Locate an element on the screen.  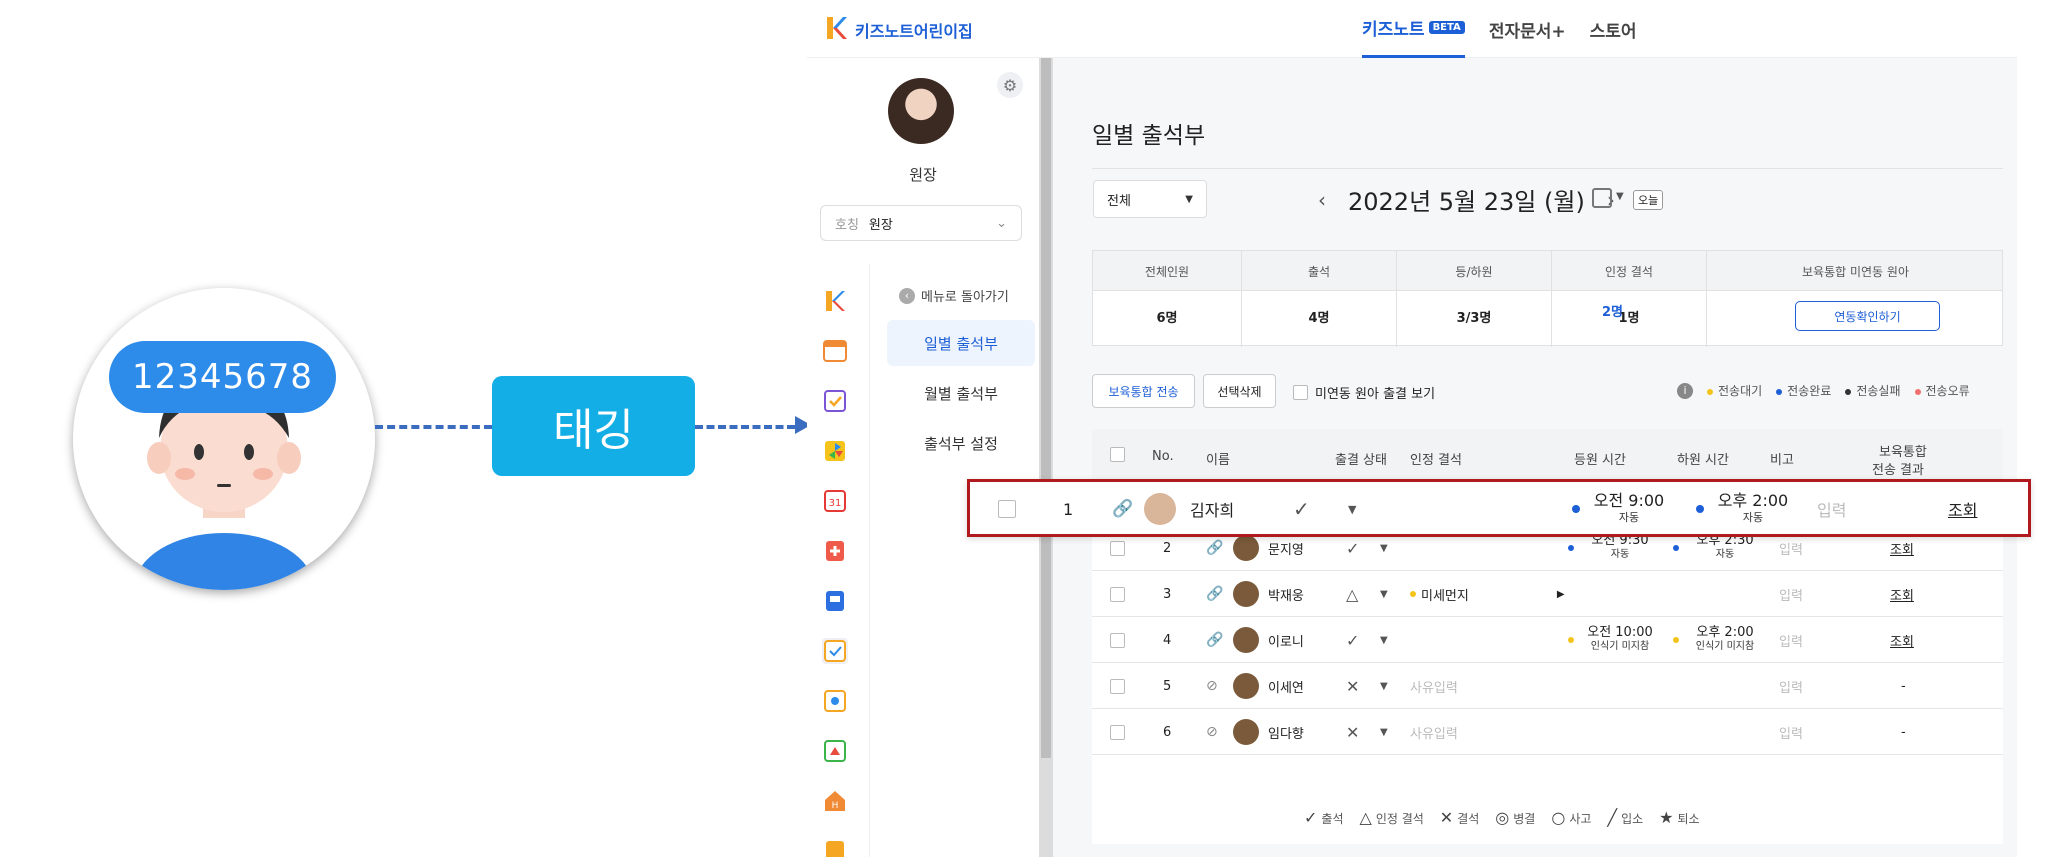
info-icon: i is located at coordinates (1685, 390).